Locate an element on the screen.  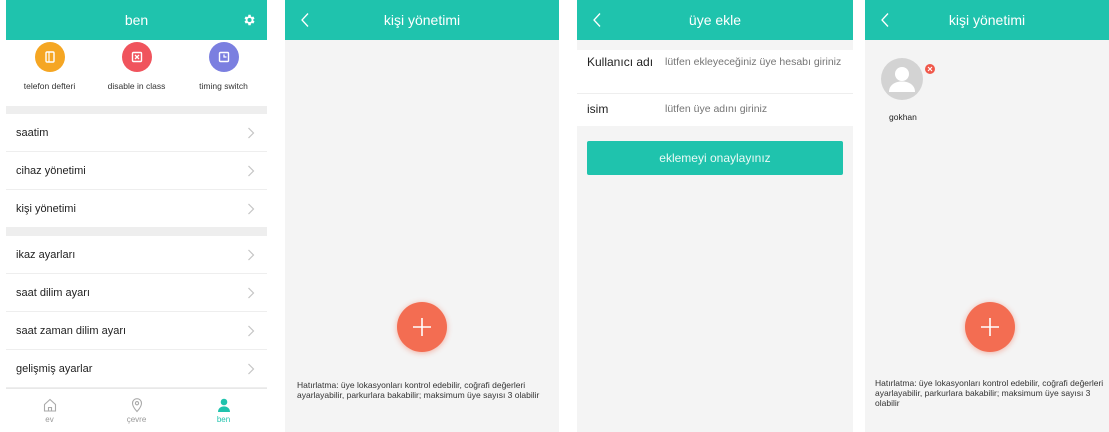
person-icon is located at coordinates (223, 405).